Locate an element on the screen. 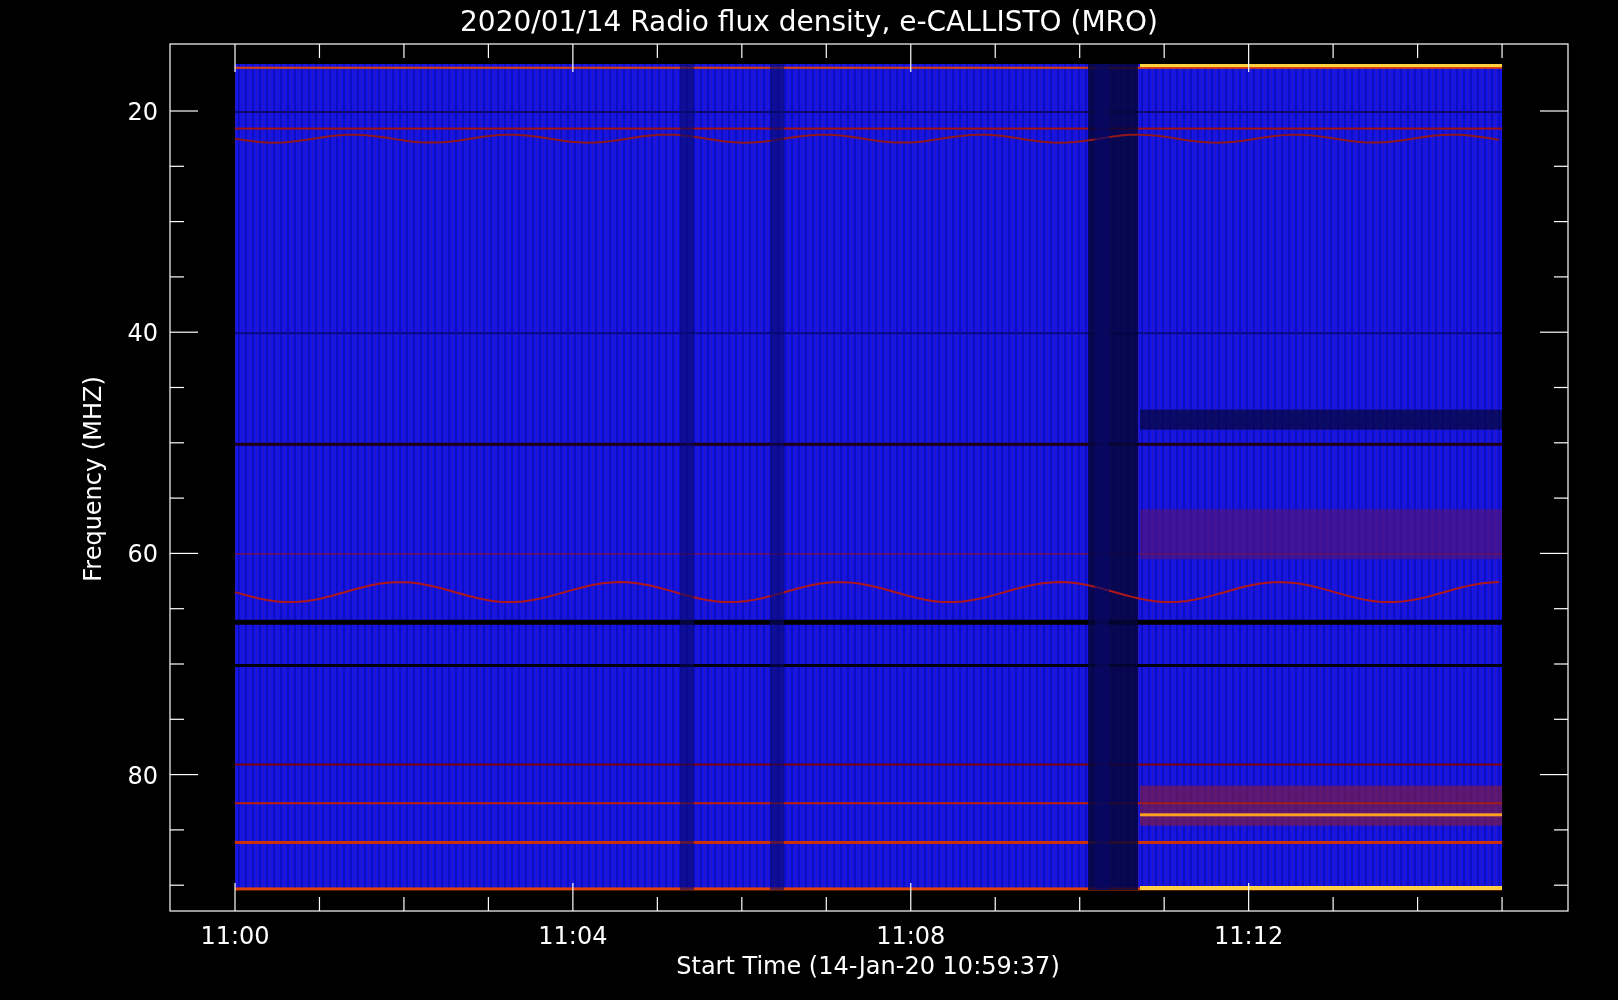 The height and width of the screenshot is (1000, 1618). tick-label: 20 is located at coordinates (142, 112).